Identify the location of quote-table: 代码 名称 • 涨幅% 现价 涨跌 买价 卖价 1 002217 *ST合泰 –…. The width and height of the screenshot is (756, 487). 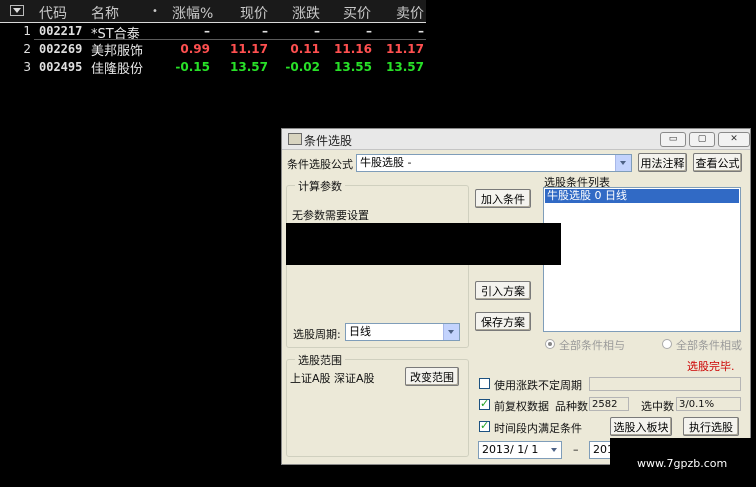
(213, 38).